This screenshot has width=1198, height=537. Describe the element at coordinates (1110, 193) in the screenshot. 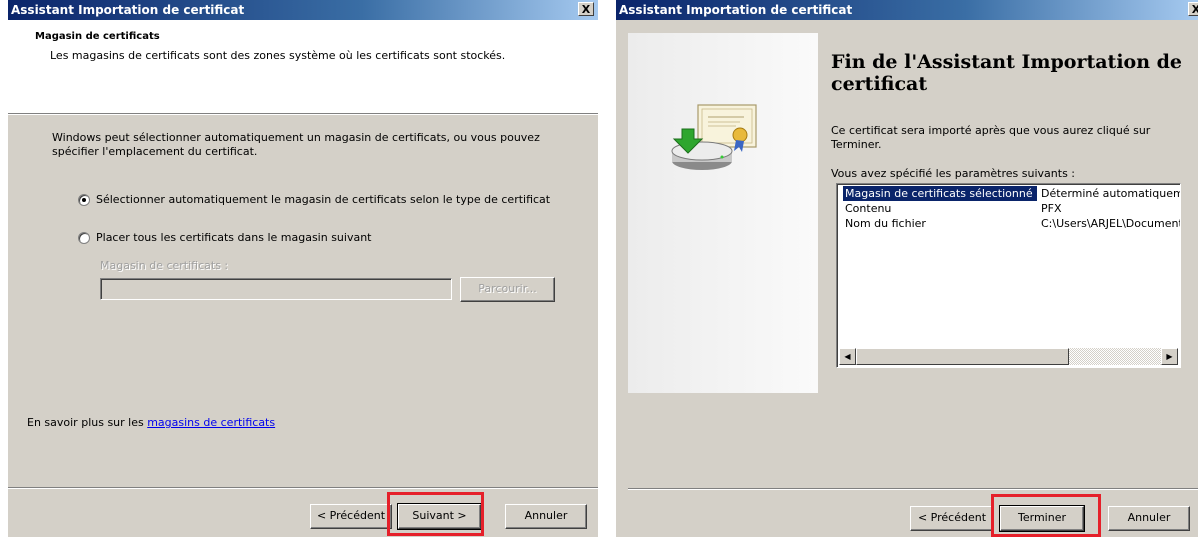

I see `setting-value: Déterminé automatiquement` at that location.